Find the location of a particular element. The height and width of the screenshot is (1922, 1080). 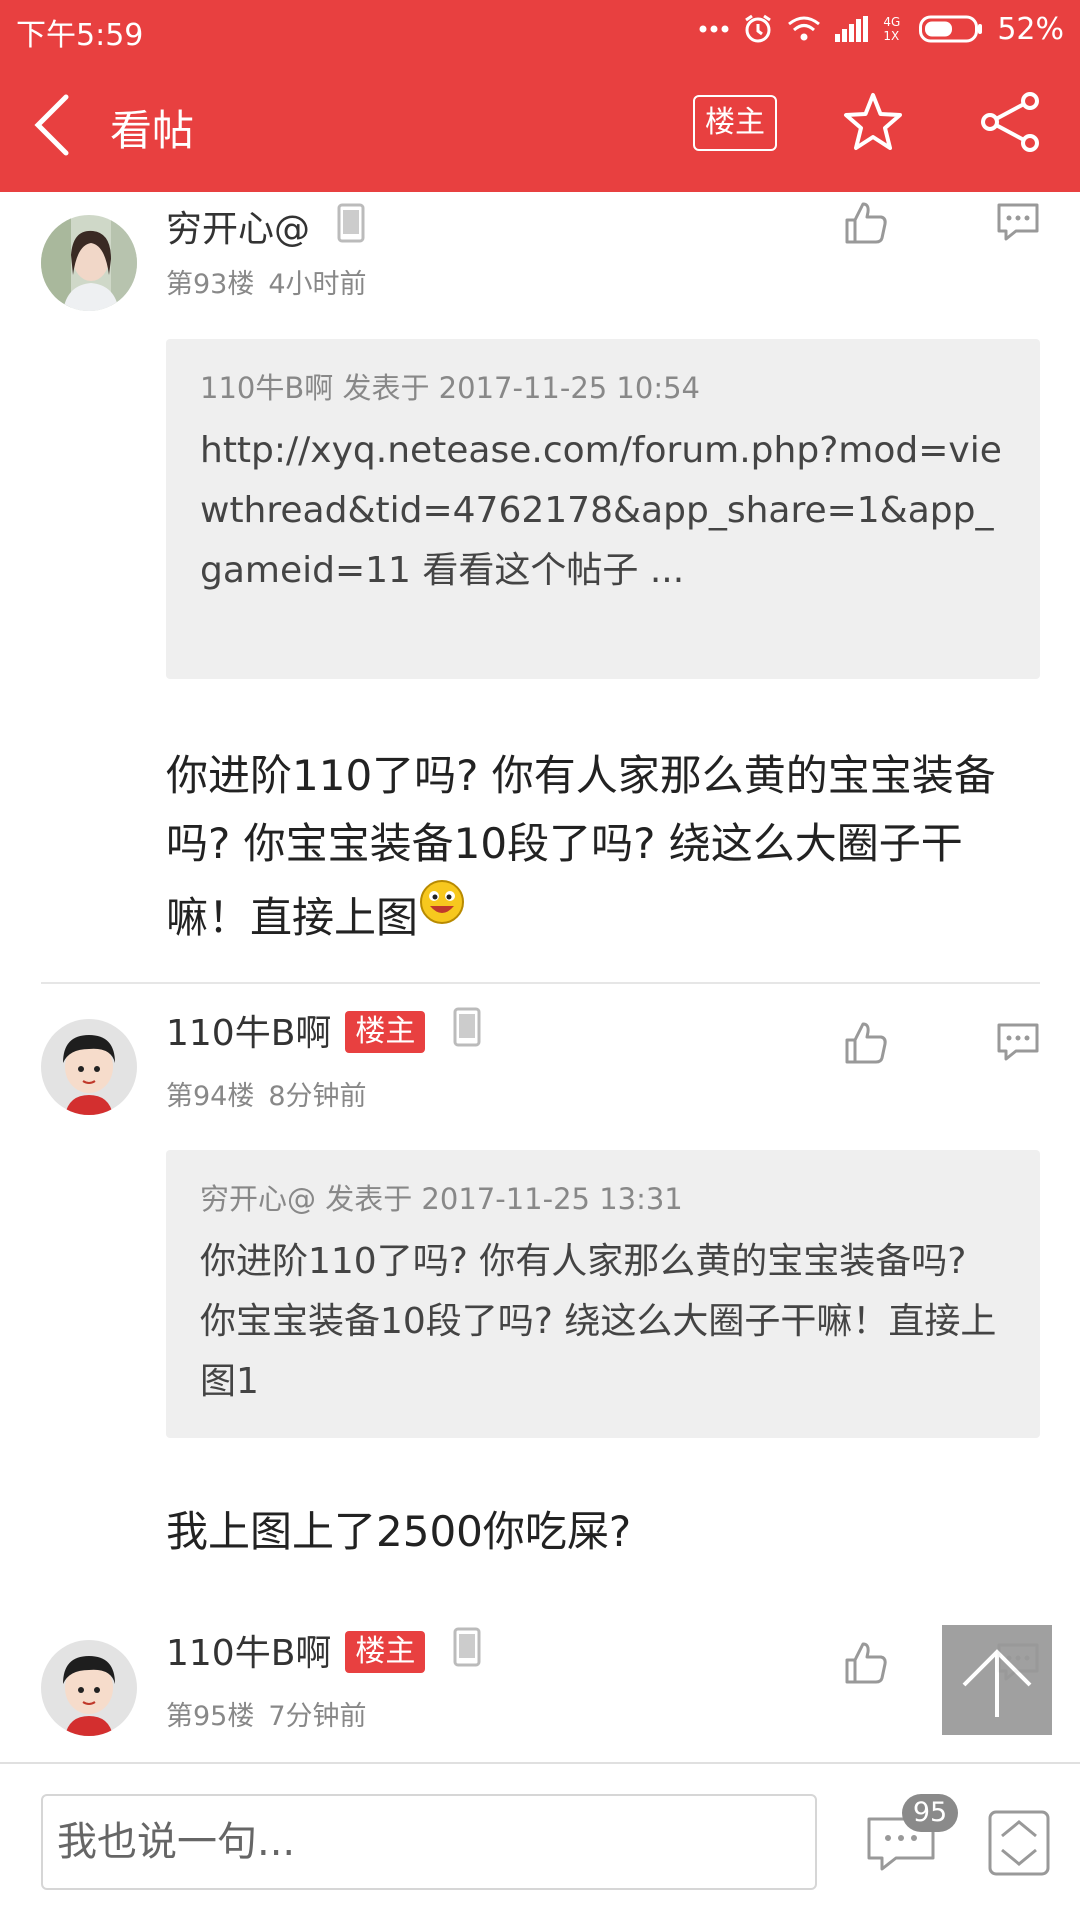

smiley-emoji-icon is located at coordinates (442, 902).